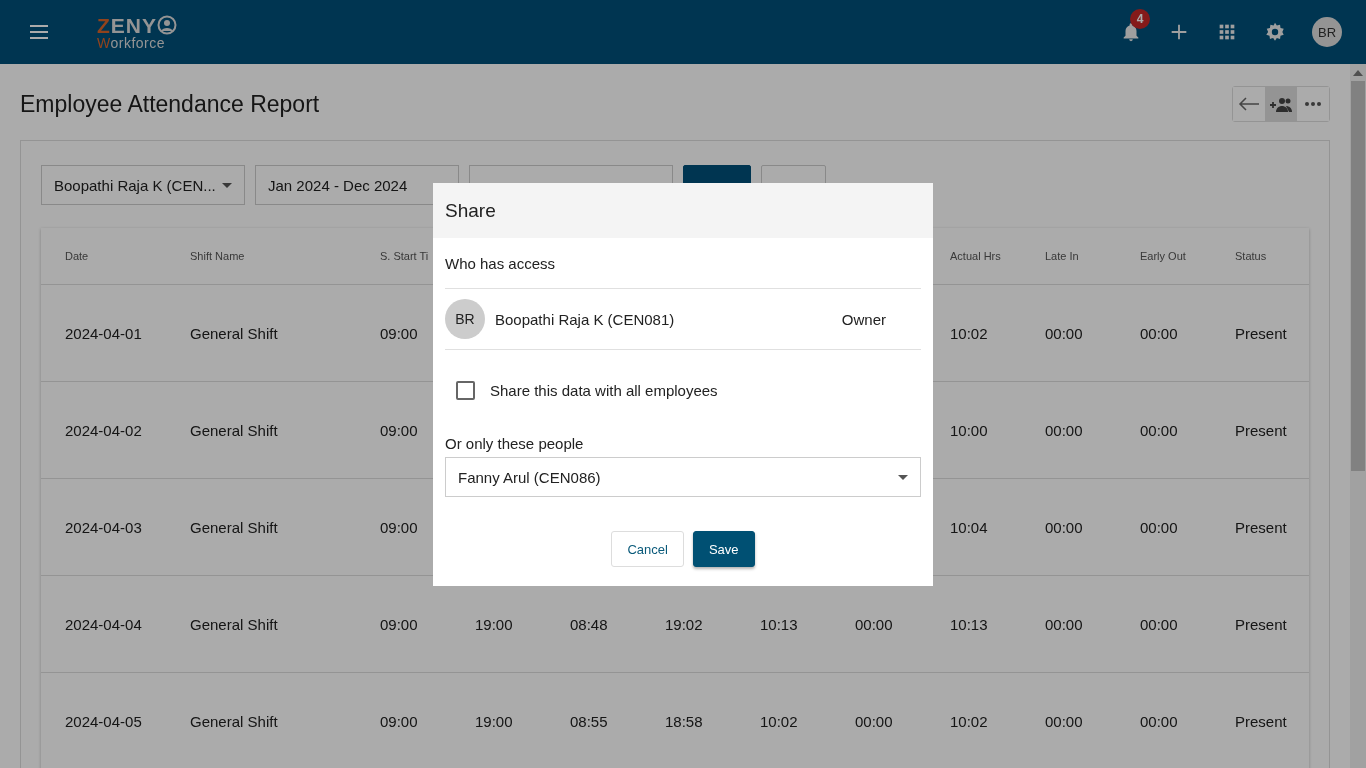 Image resolution: width=1366 pixels, height=768 pixels. I want to click on date-range-field: Jan 2024 - Dec 2024, so click(357, 185).